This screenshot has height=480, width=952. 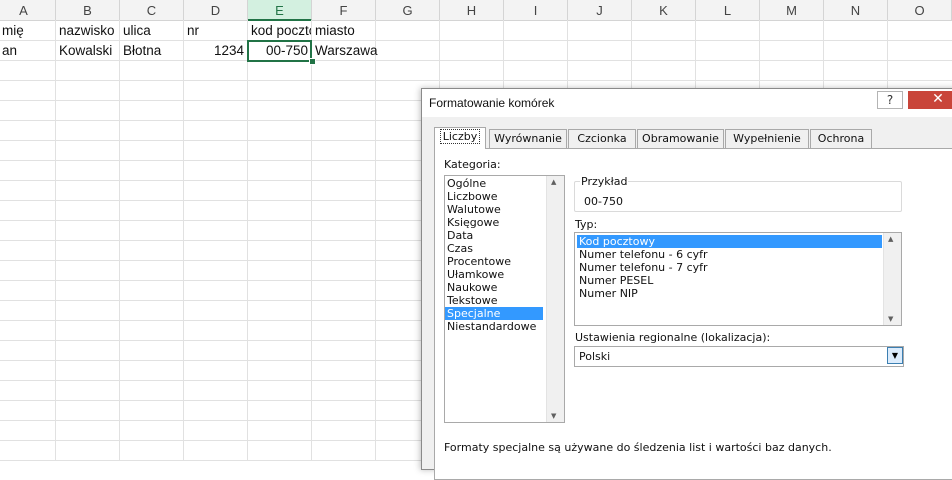 I want to click on type-label: Typ:, so click(x=586, y=224).